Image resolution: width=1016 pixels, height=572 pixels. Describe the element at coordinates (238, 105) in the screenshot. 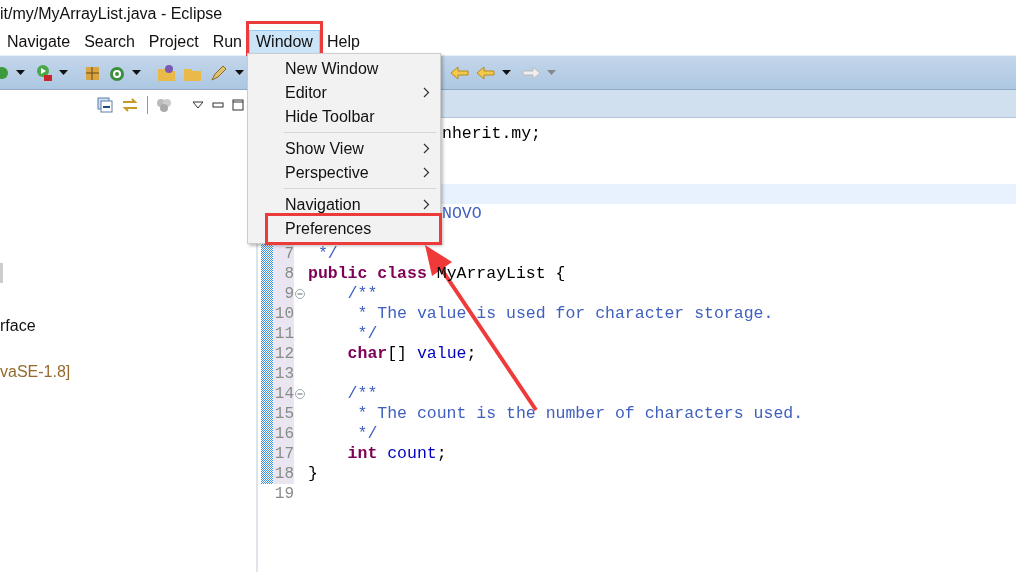

I see `maximize-icon` at that location.